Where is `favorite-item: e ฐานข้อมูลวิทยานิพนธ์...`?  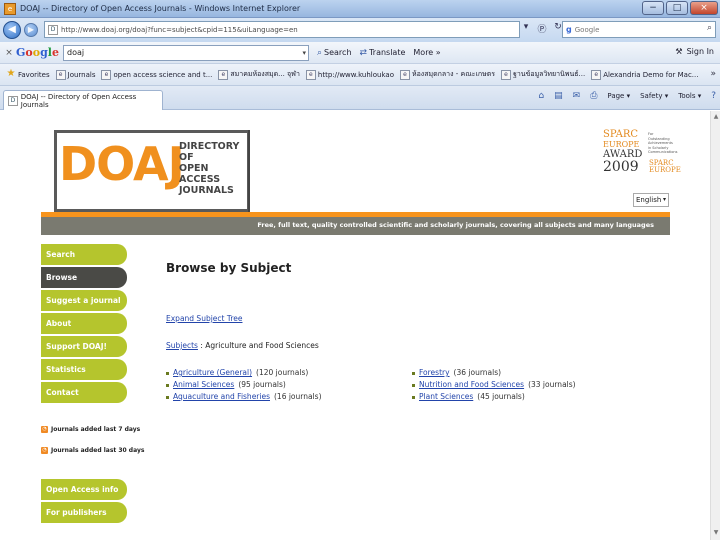
favorite-item: e ฐานข้อมูลวิทยานิพนธ์... is located at coordinates (543, 74).